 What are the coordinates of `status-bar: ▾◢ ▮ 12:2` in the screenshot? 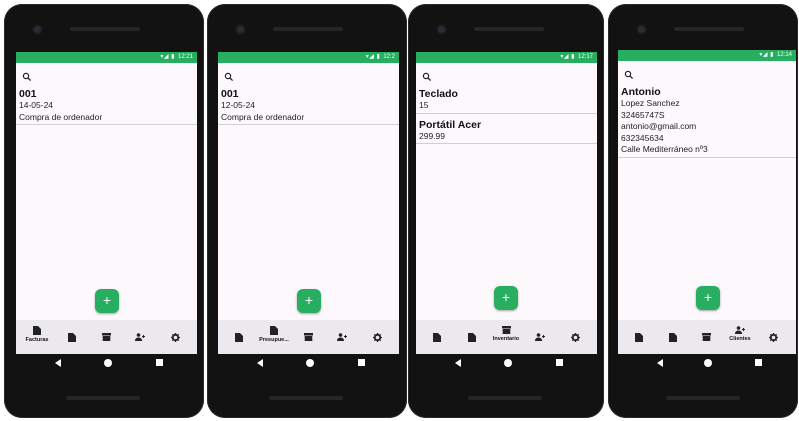 It's located at (308, 57).